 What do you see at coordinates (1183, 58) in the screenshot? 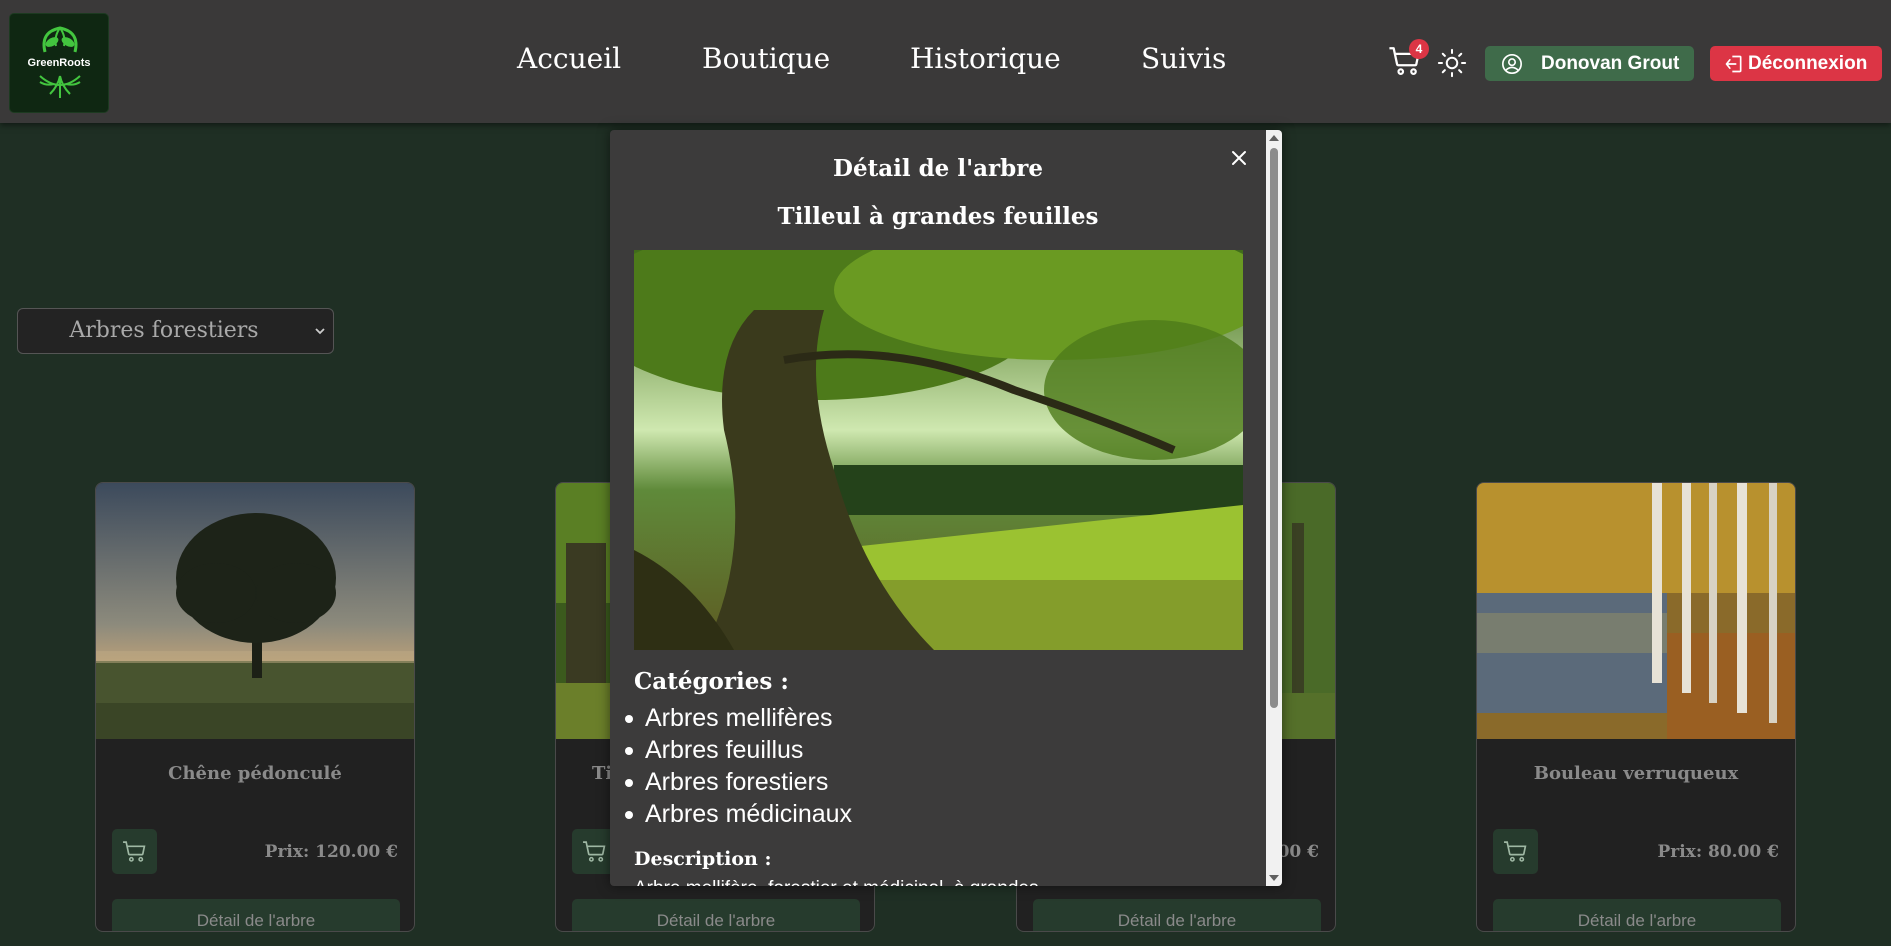
I see `nav-link-suivis: Suivis` at bounding box center [1183, 58].